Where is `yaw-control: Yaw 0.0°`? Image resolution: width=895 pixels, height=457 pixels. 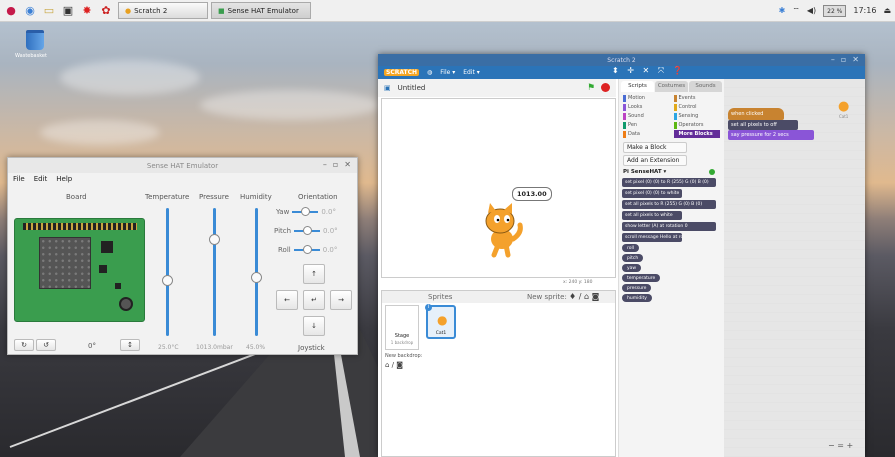
yaw-control: Yaw 0.0° is located at coordinates (306, 211).